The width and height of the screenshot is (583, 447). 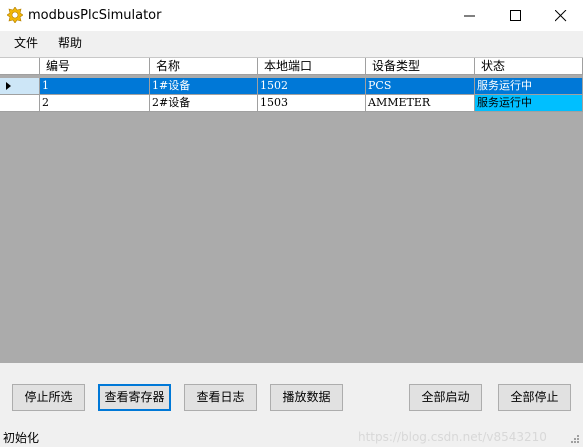 What do you see at coordinates (204, 86) in the screenshot?
I see `cell-name: 1#设备` at bounding box center [204, 86].